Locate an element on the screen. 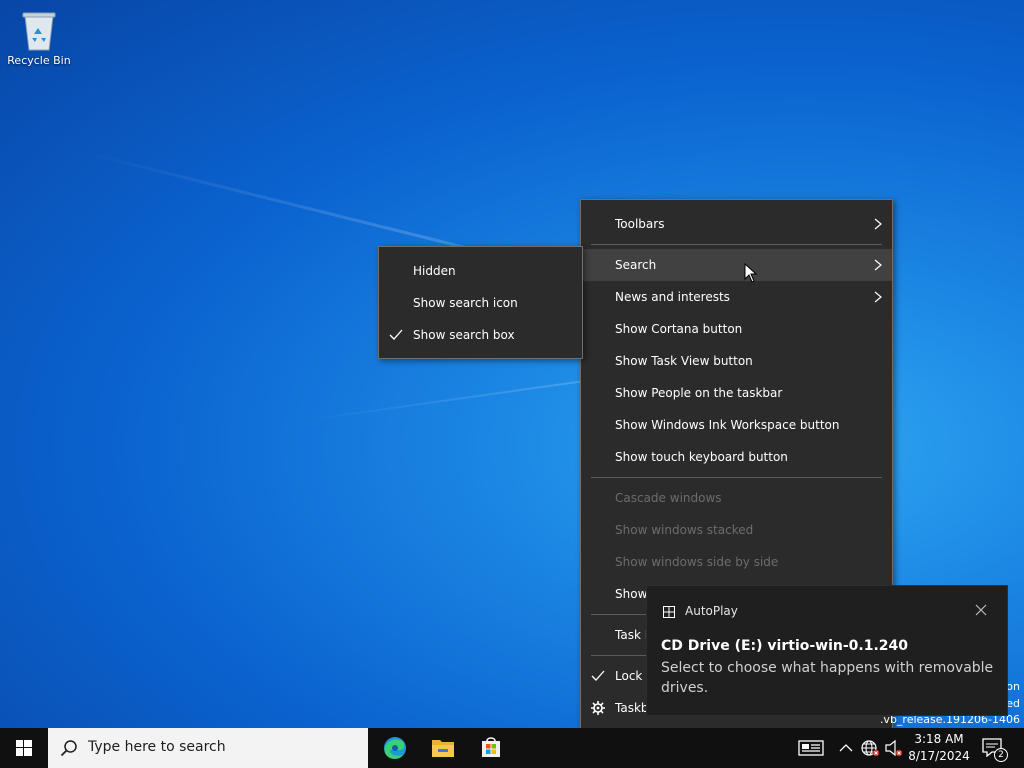 The width and height of the screenshot is (1024, 768). desktop-icon-recycle-bin: Recycle Bin is located at coordinates (39, 37).